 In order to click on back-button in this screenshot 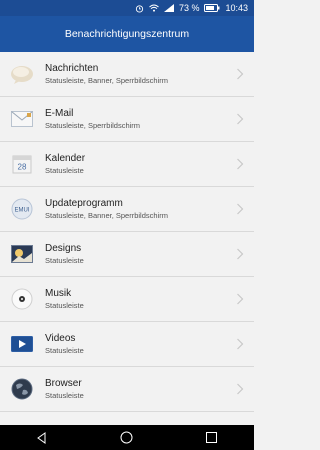, I will do `click(42, 437)`.